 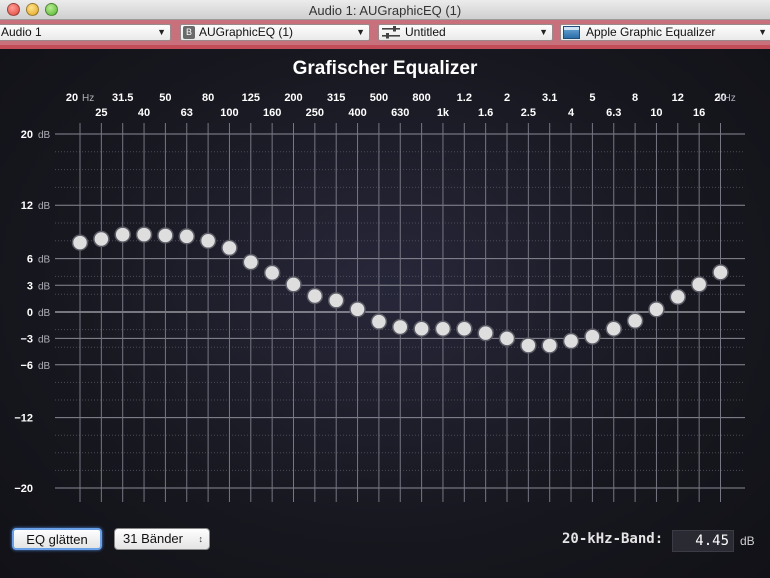 I want to click on y-axis-tick-label: −20, so click(x=23, y=489).